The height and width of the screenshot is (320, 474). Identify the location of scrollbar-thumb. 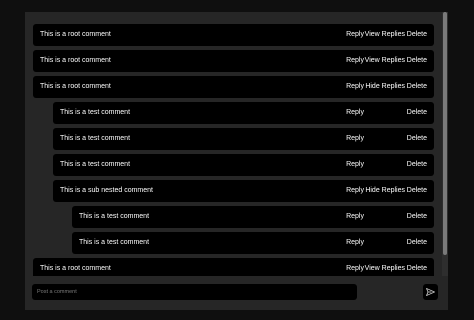
(445, 133).